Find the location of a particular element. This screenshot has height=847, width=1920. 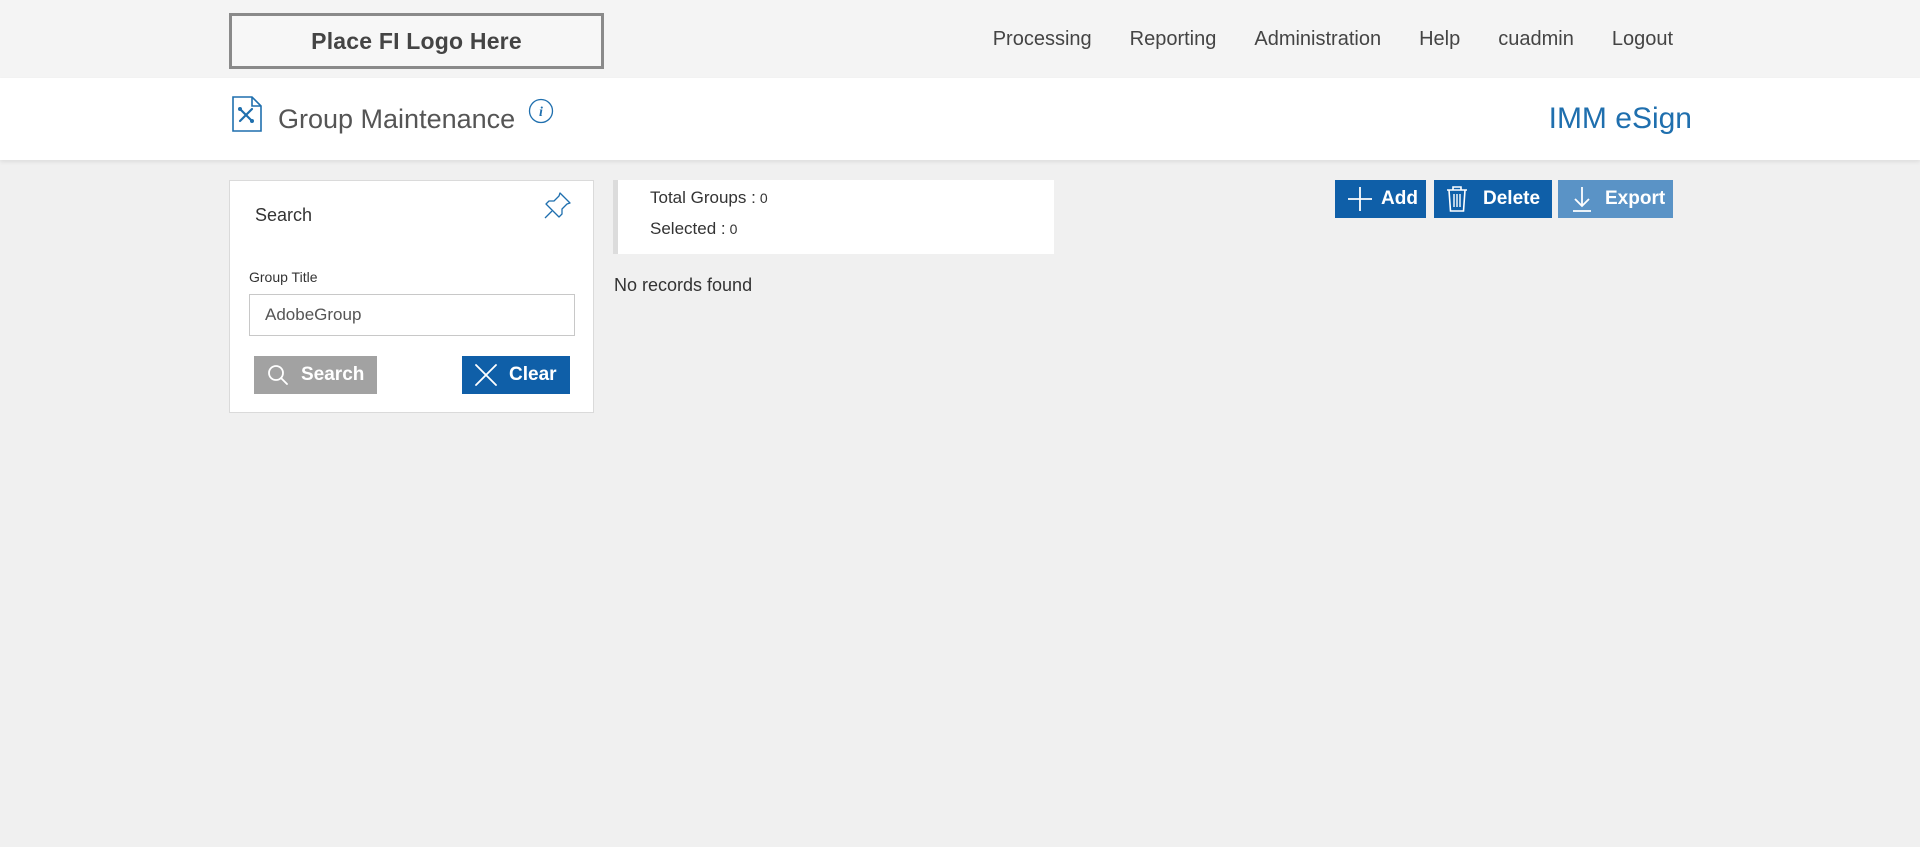

trash-icon is located at coordinates (1457, 199).